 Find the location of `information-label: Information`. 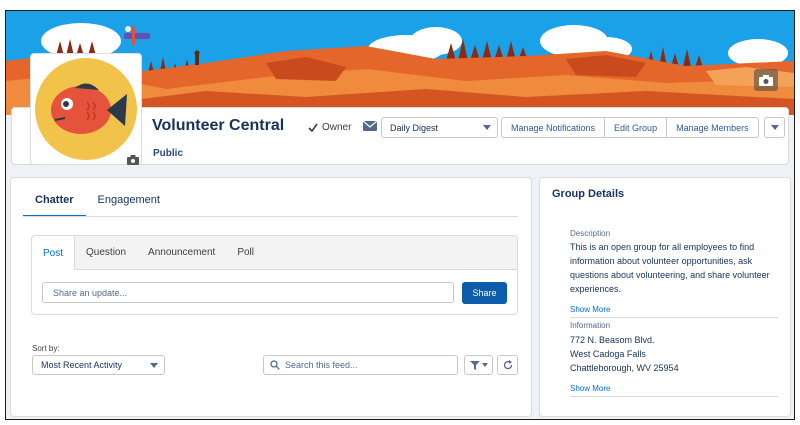

information-label: Information is located at coordinates (590, 325).